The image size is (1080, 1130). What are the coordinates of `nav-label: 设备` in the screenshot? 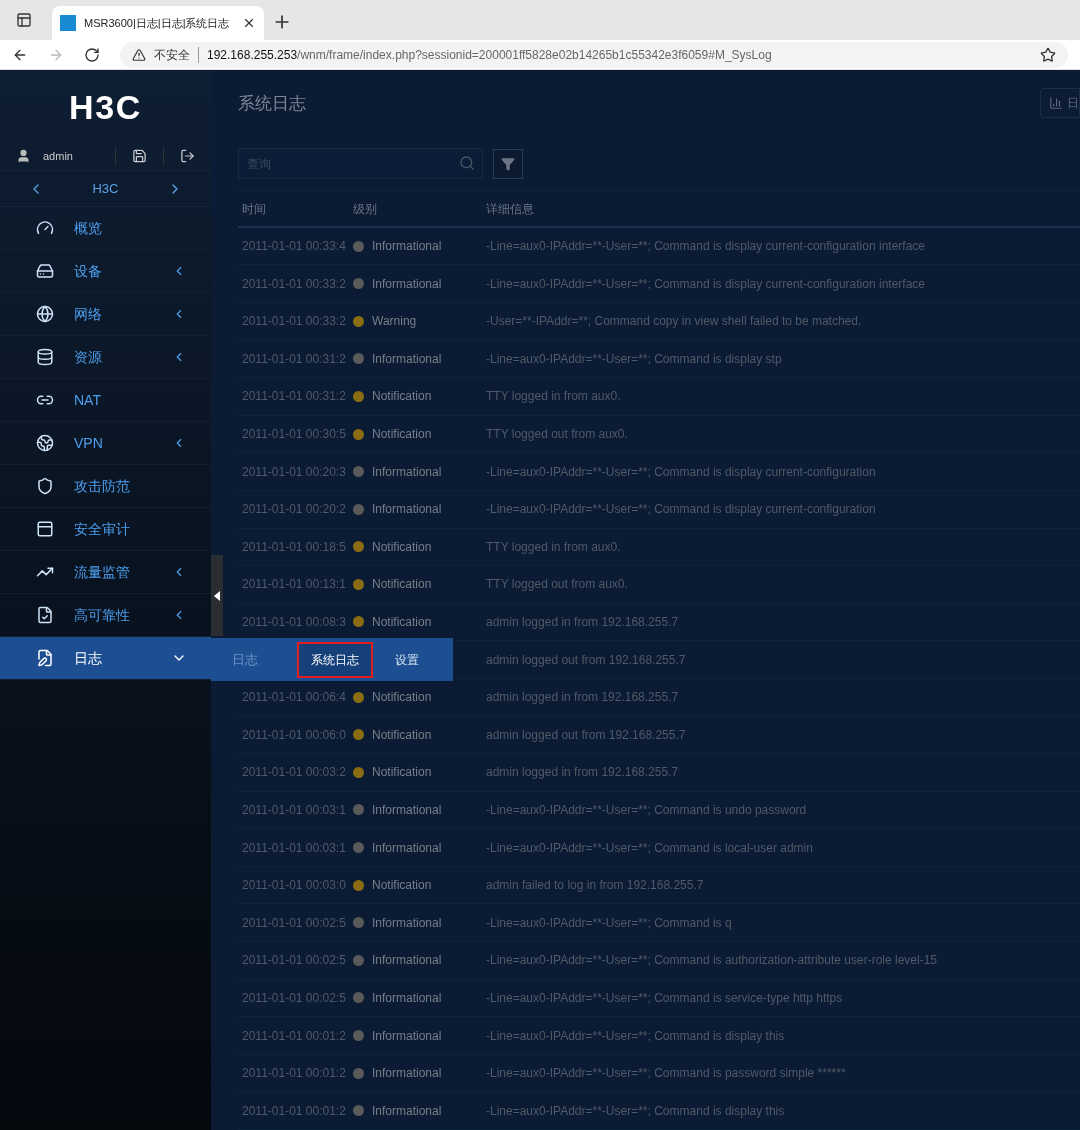 It's located at (88, 271).